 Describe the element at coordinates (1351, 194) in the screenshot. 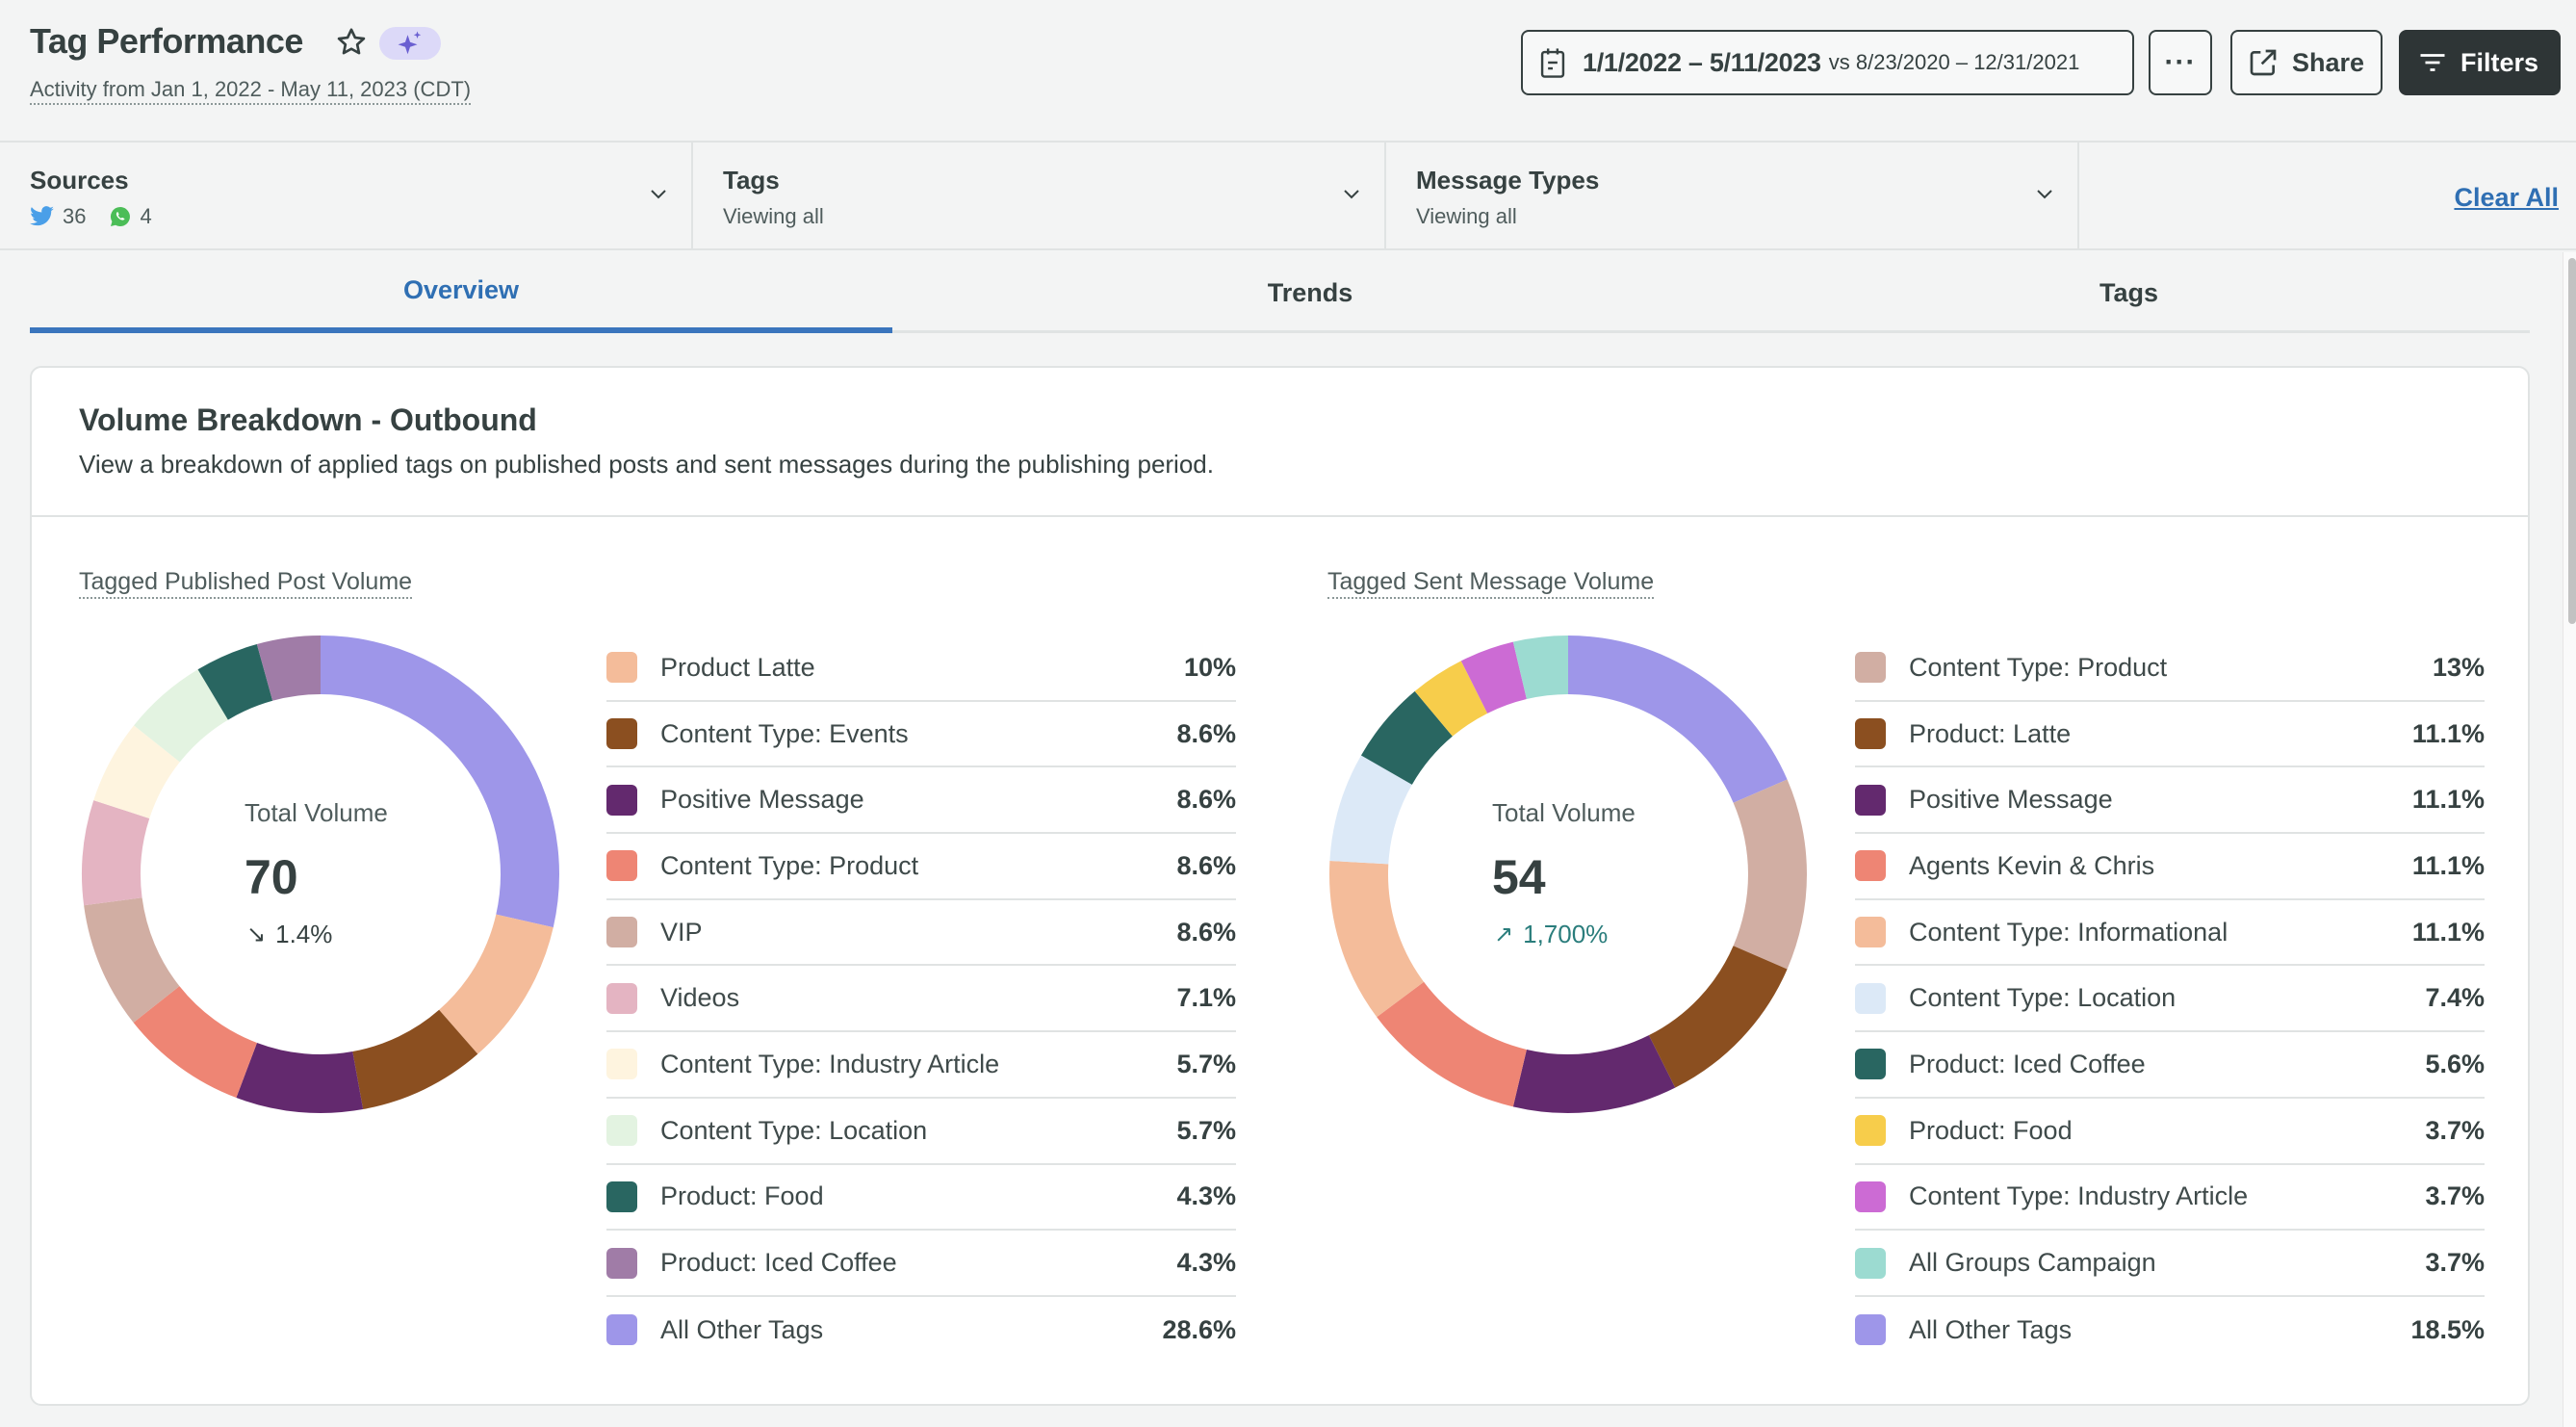

I see `chevron-down-icon` at that location.